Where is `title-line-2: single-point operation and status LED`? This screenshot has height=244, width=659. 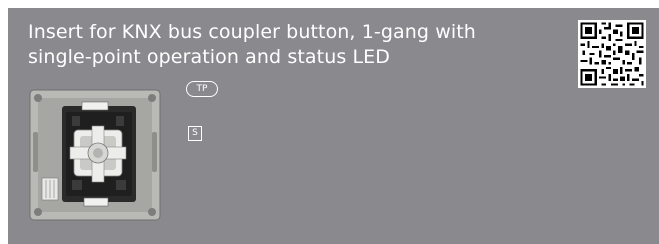 title-line-2: single-point operation and status LED is located at coordinates (209, 57).